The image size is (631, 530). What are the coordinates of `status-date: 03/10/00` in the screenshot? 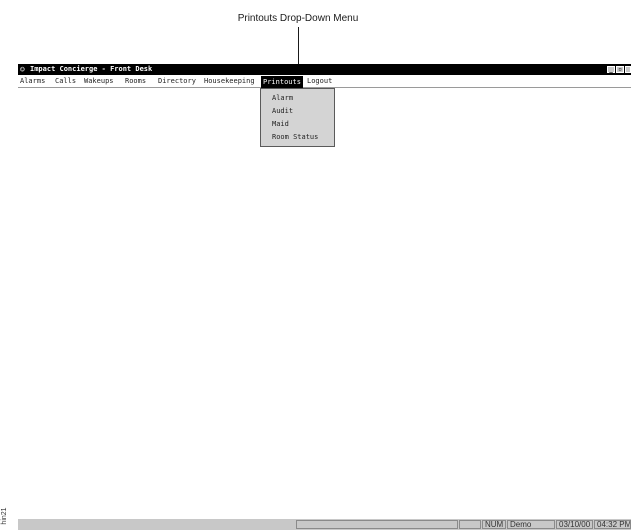 It's located at (574, 524).